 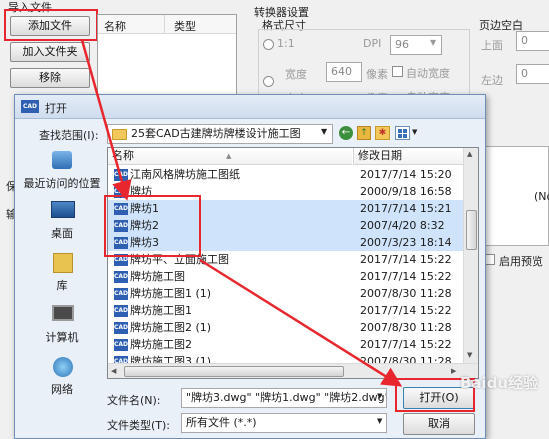 What do you see at coordinates (106, 120) in the screenshot?
I see `arrow-to-files` at bounding box center [106, 120].